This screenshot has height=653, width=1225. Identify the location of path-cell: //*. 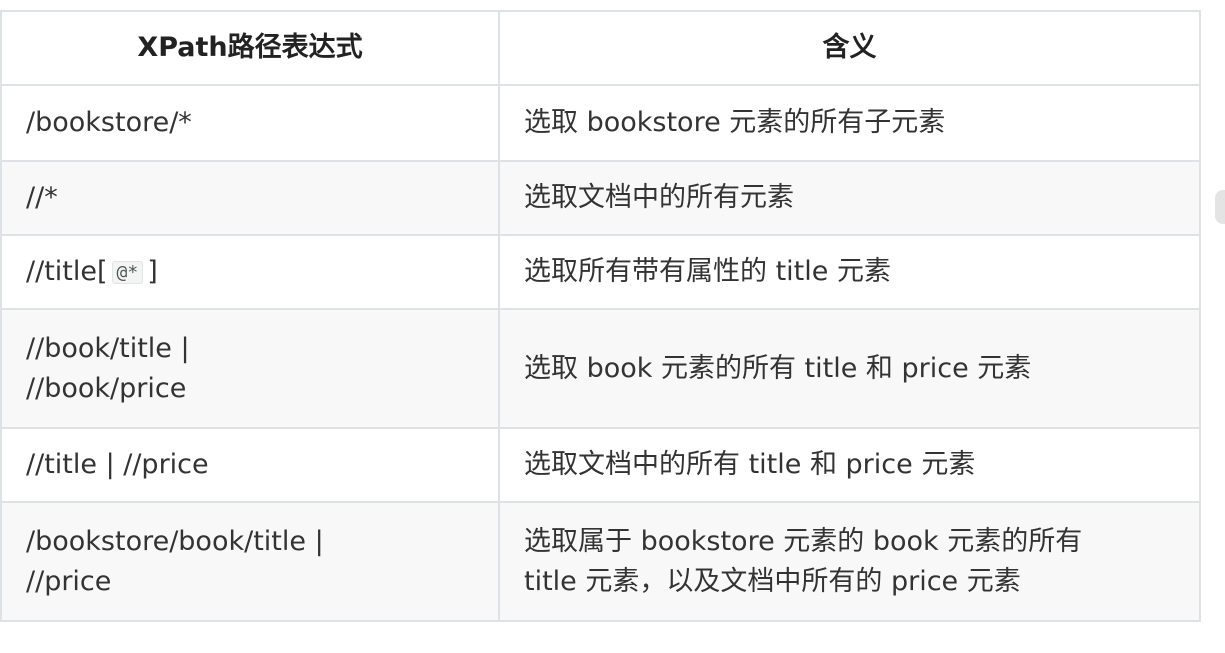
(250, 198).